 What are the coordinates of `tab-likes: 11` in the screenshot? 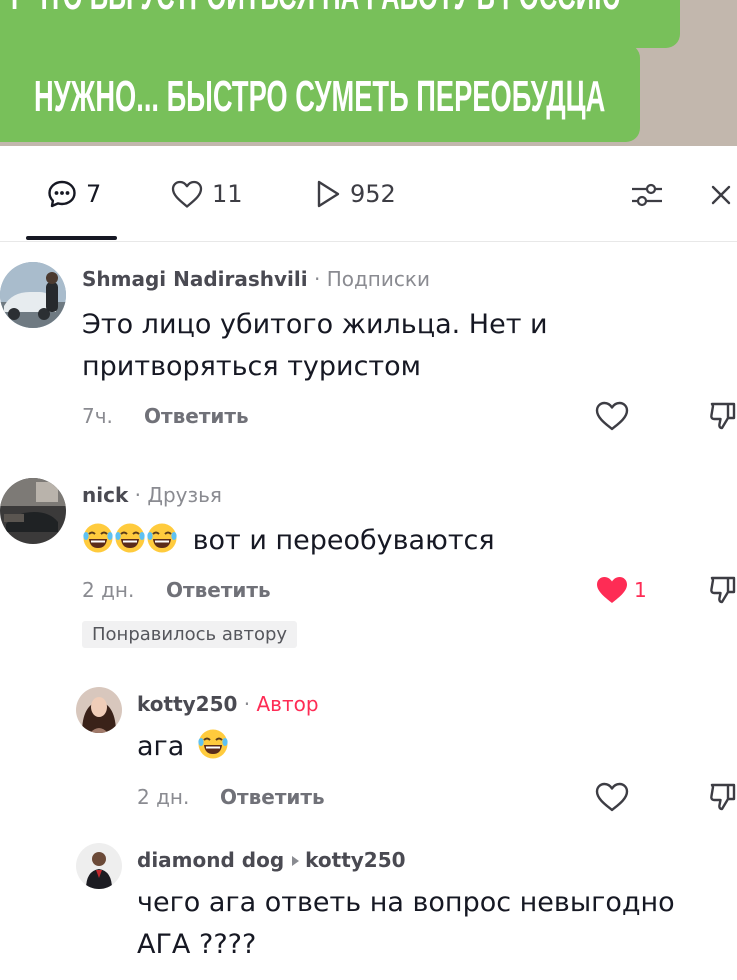 It's located at (206, 194).